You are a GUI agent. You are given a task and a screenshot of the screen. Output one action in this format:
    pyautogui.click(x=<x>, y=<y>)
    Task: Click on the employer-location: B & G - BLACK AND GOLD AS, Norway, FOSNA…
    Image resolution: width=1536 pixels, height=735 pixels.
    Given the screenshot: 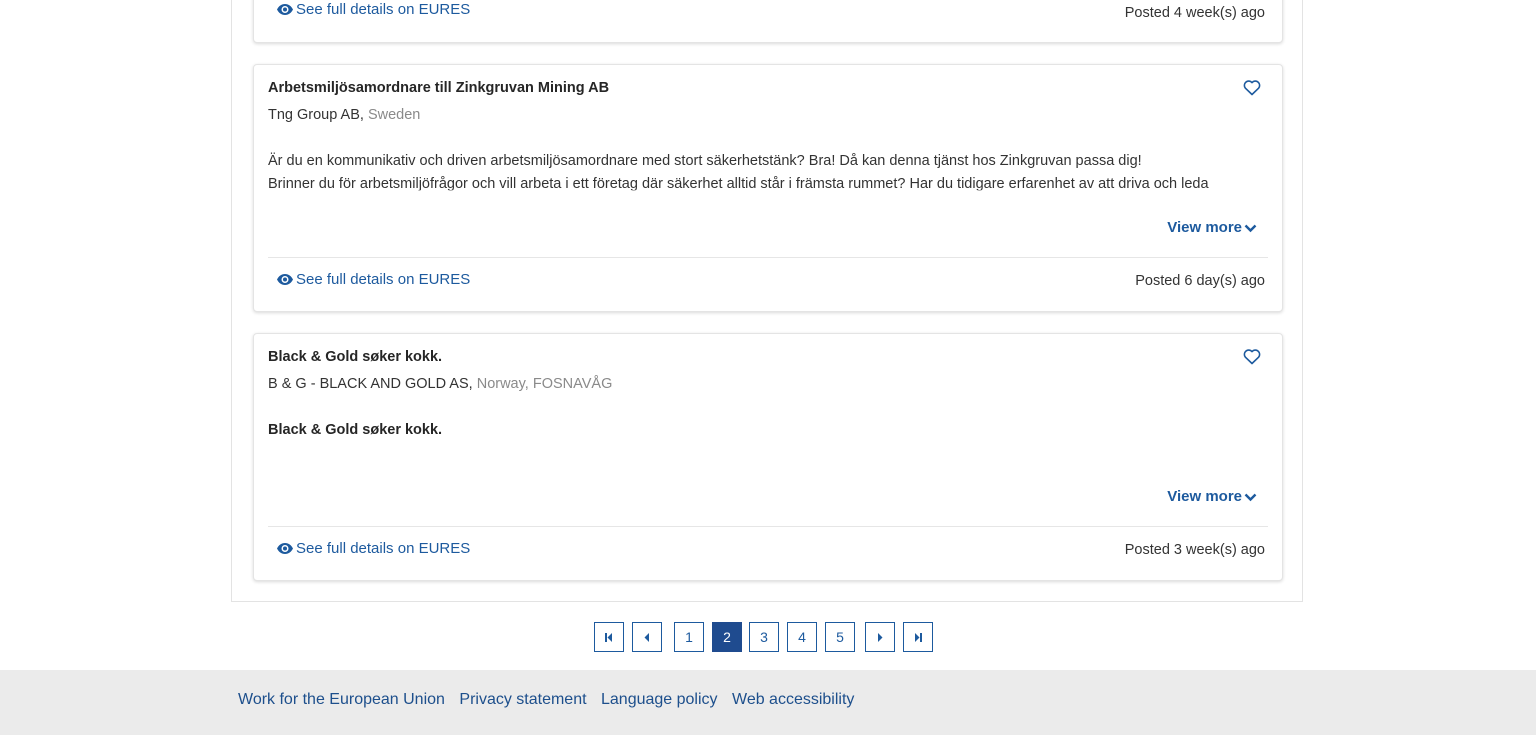 What is the action you would take?
    pyautogui.click(x=440, y=384)
    